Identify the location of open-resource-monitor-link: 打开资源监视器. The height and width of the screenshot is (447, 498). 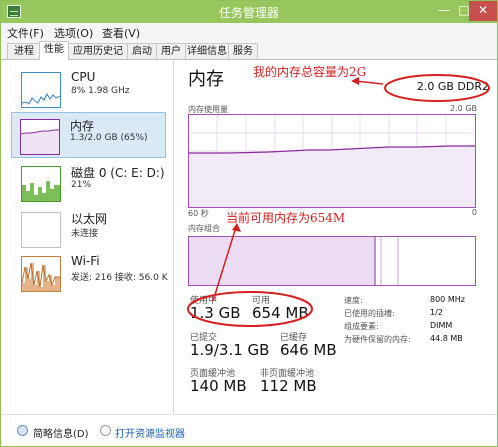
(150, 432).